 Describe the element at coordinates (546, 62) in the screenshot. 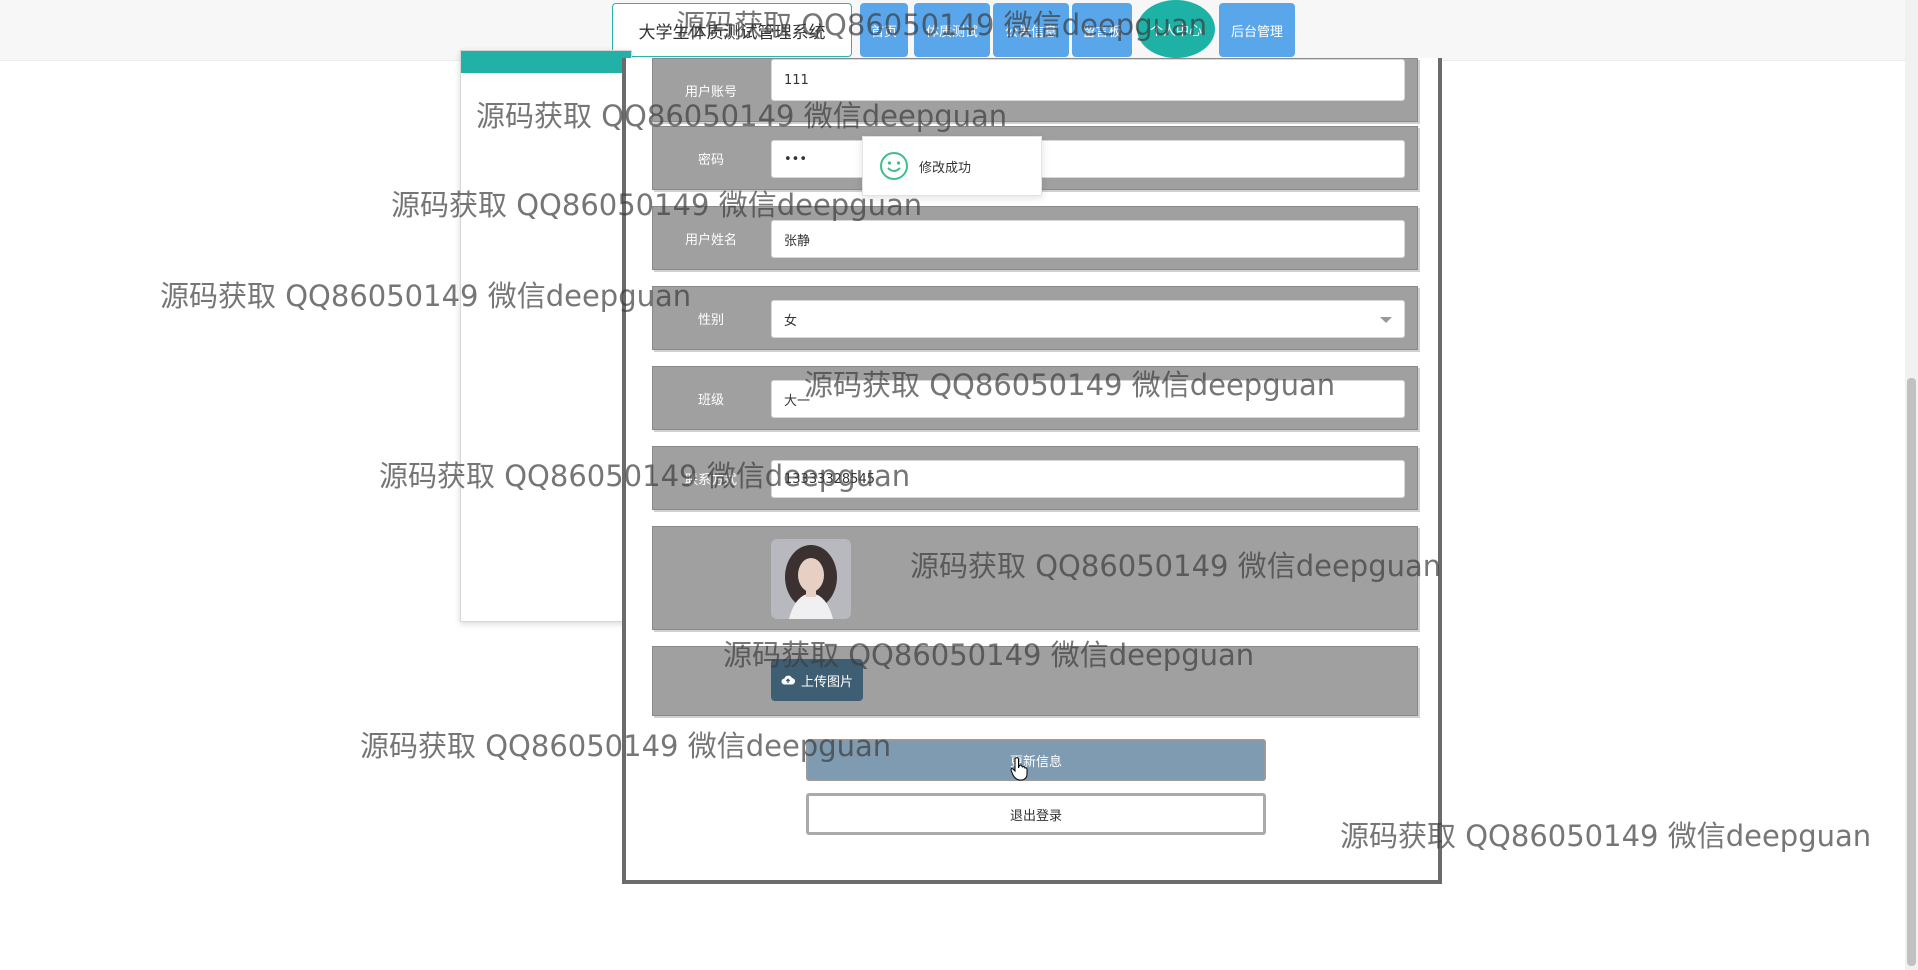

I see `side-menu-header` at that location.